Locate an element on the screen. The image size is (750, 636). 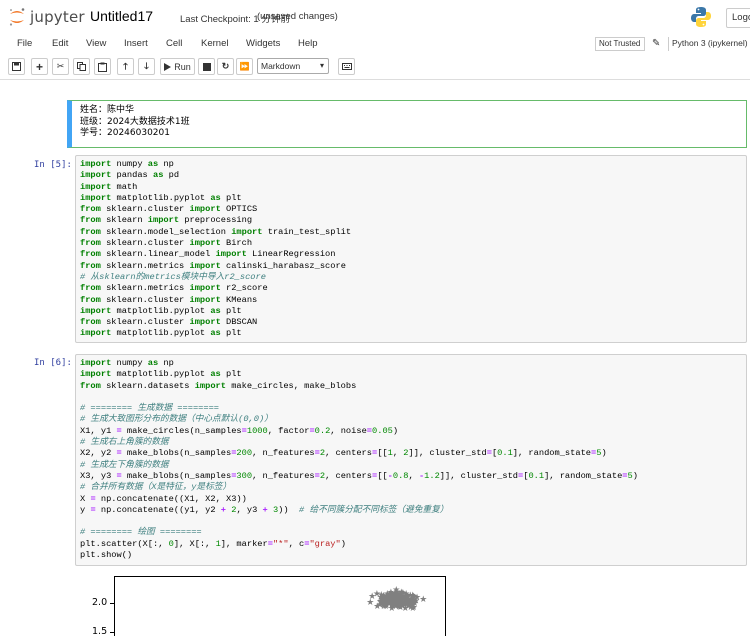
restart-button: ↻ is located at coordinates (225, 66).